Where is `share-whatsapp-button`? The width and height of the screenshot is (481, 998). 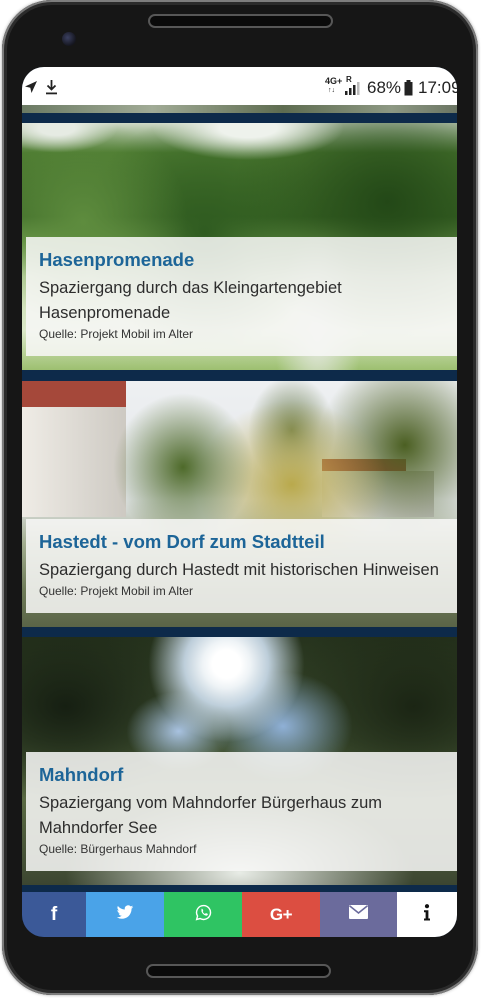 share-whatsapp-button is located at coordinates (203, 914).